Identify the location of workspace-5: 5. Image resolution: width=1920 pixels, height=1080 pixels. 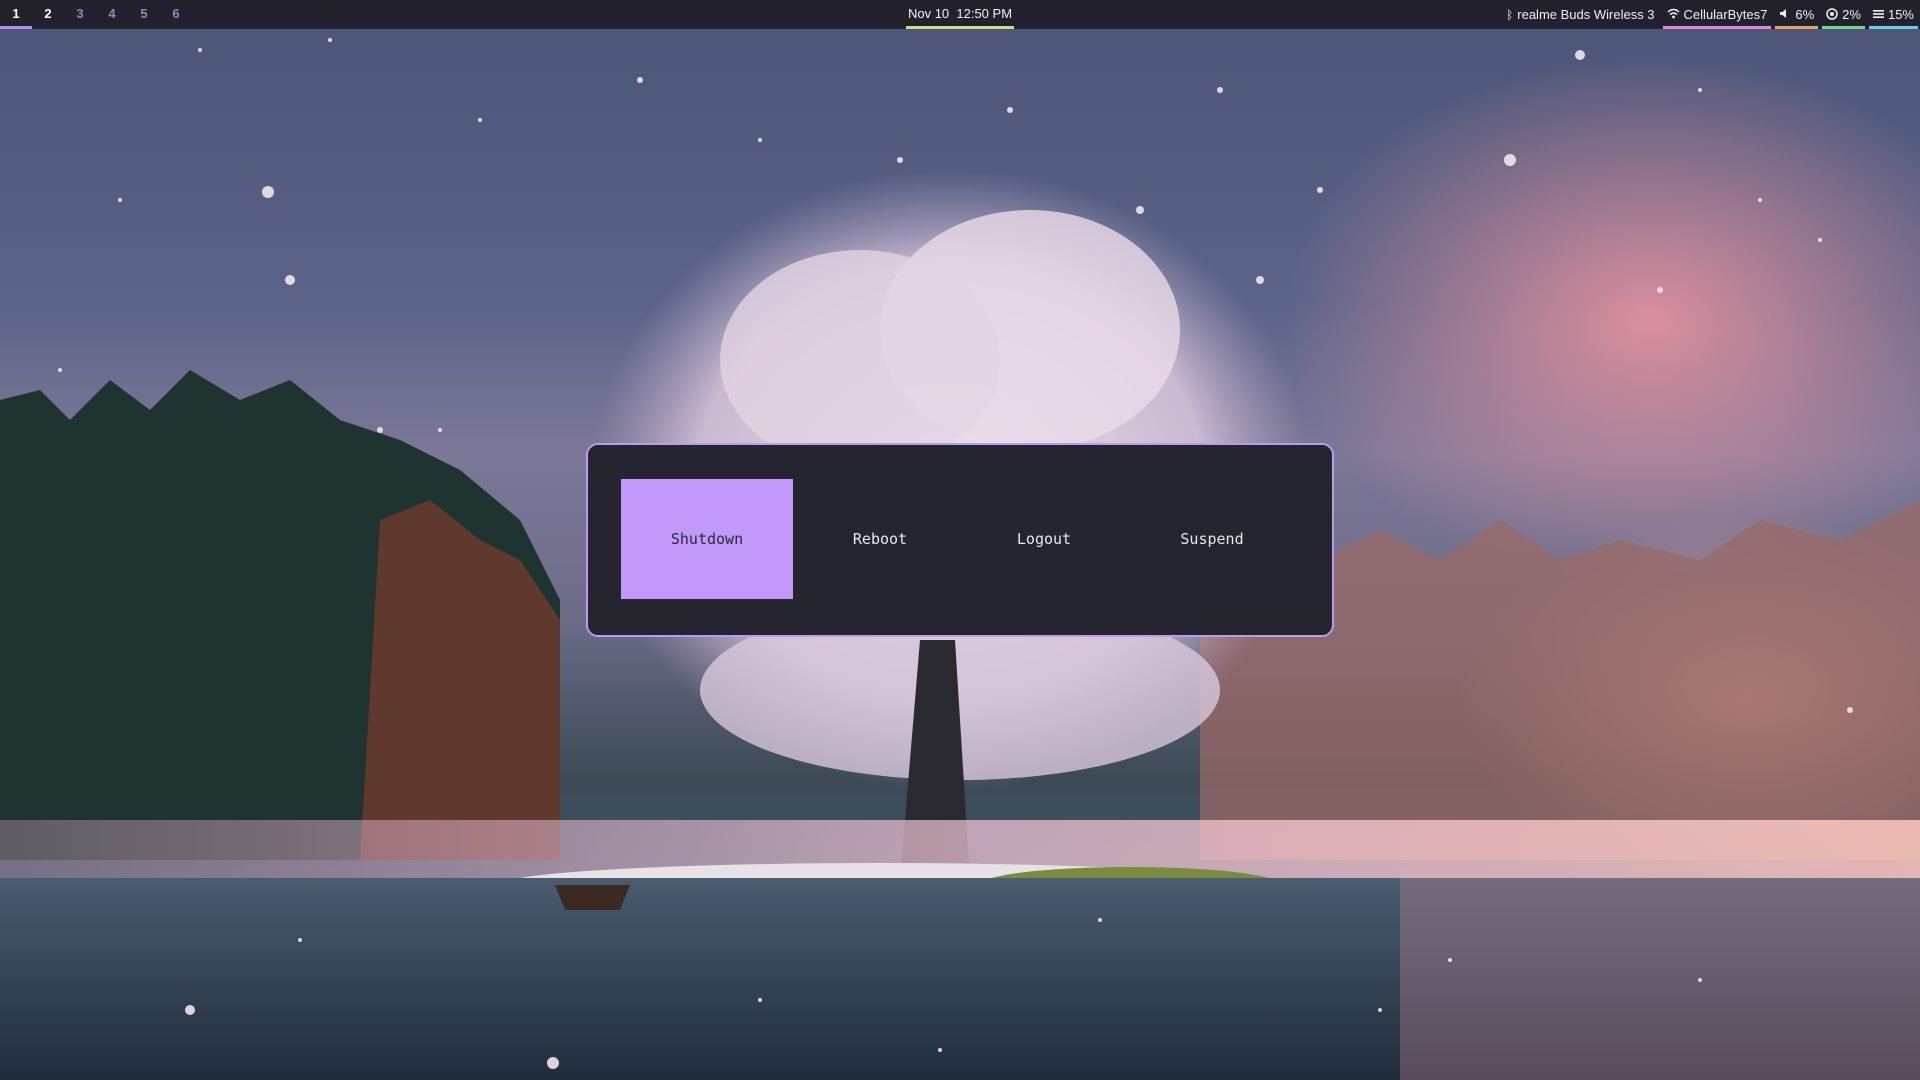
(144, 14).